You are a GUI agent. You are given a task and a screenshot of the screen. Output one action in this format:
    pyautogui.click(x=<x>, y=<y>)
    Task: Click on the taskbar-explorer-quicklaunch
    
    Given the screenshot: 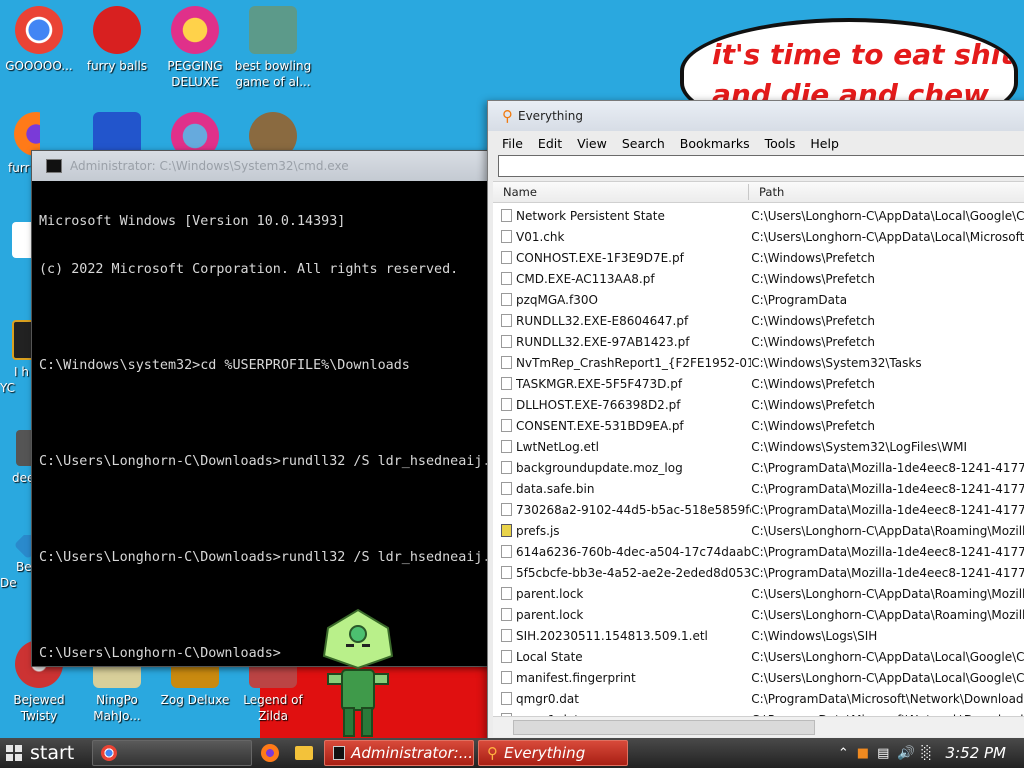 What is the action you would take?
    pyautogui.click(x=304, y=753)
    